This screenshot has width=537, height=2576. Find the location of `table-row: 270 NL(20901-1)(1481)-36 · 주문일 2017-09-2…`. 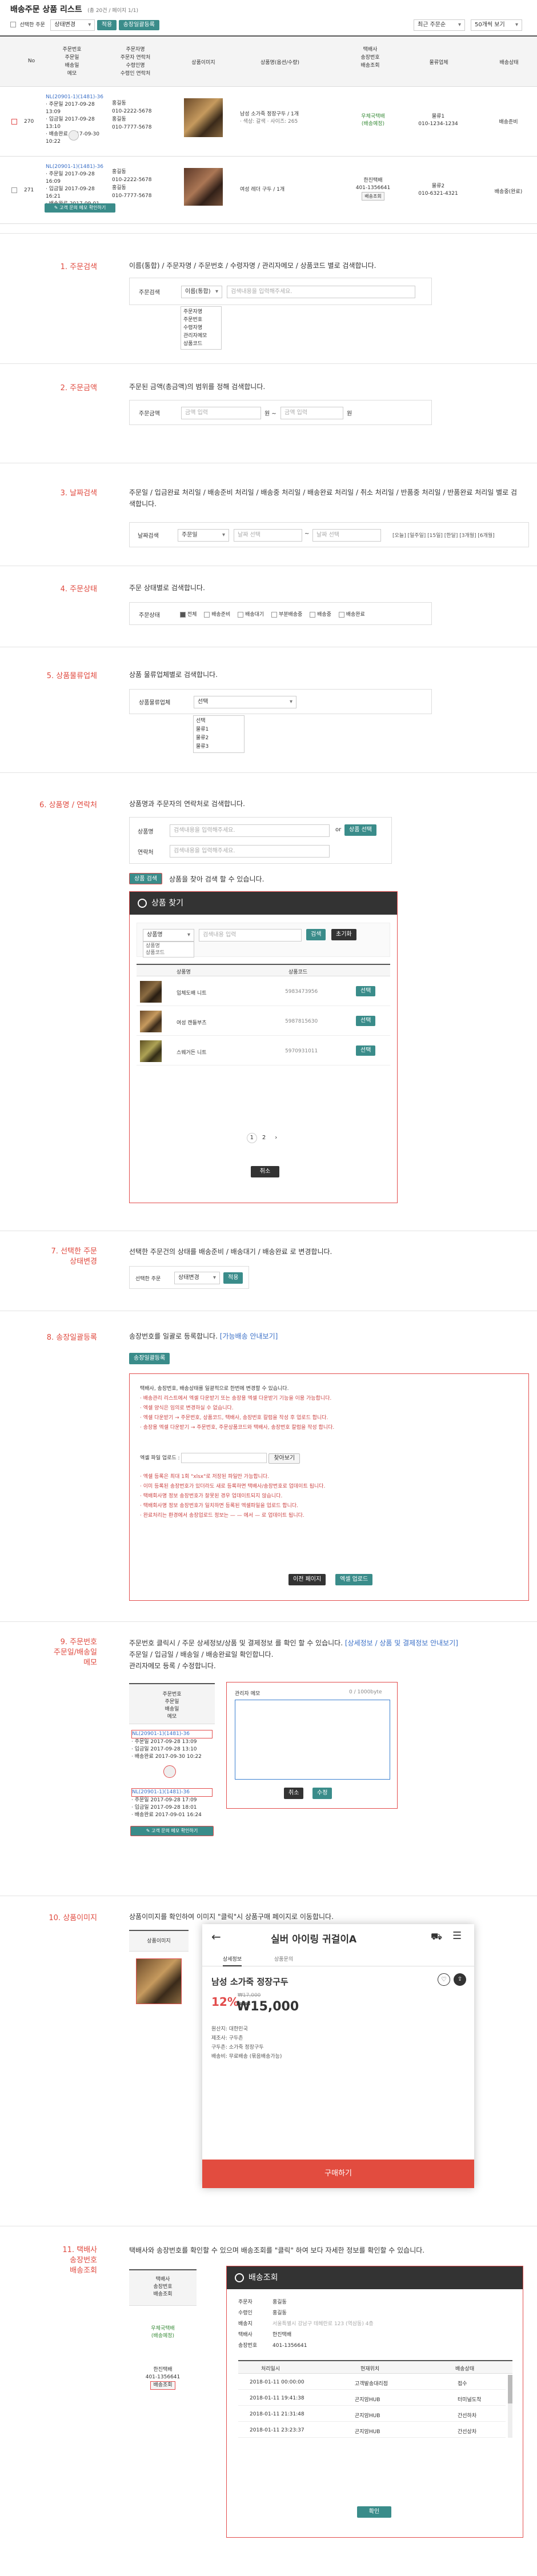

table-row: 270 NL(20901-1)(1481)-36 · 주문일 2017-09-2… is located at coordinates (268, 122).